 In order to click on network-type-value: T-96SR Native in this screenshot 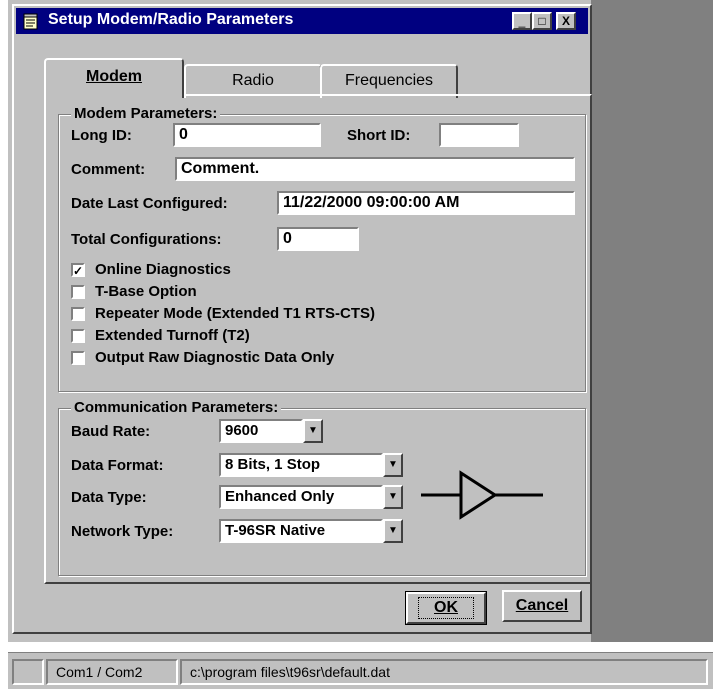, I will do `click(301, 531)`.